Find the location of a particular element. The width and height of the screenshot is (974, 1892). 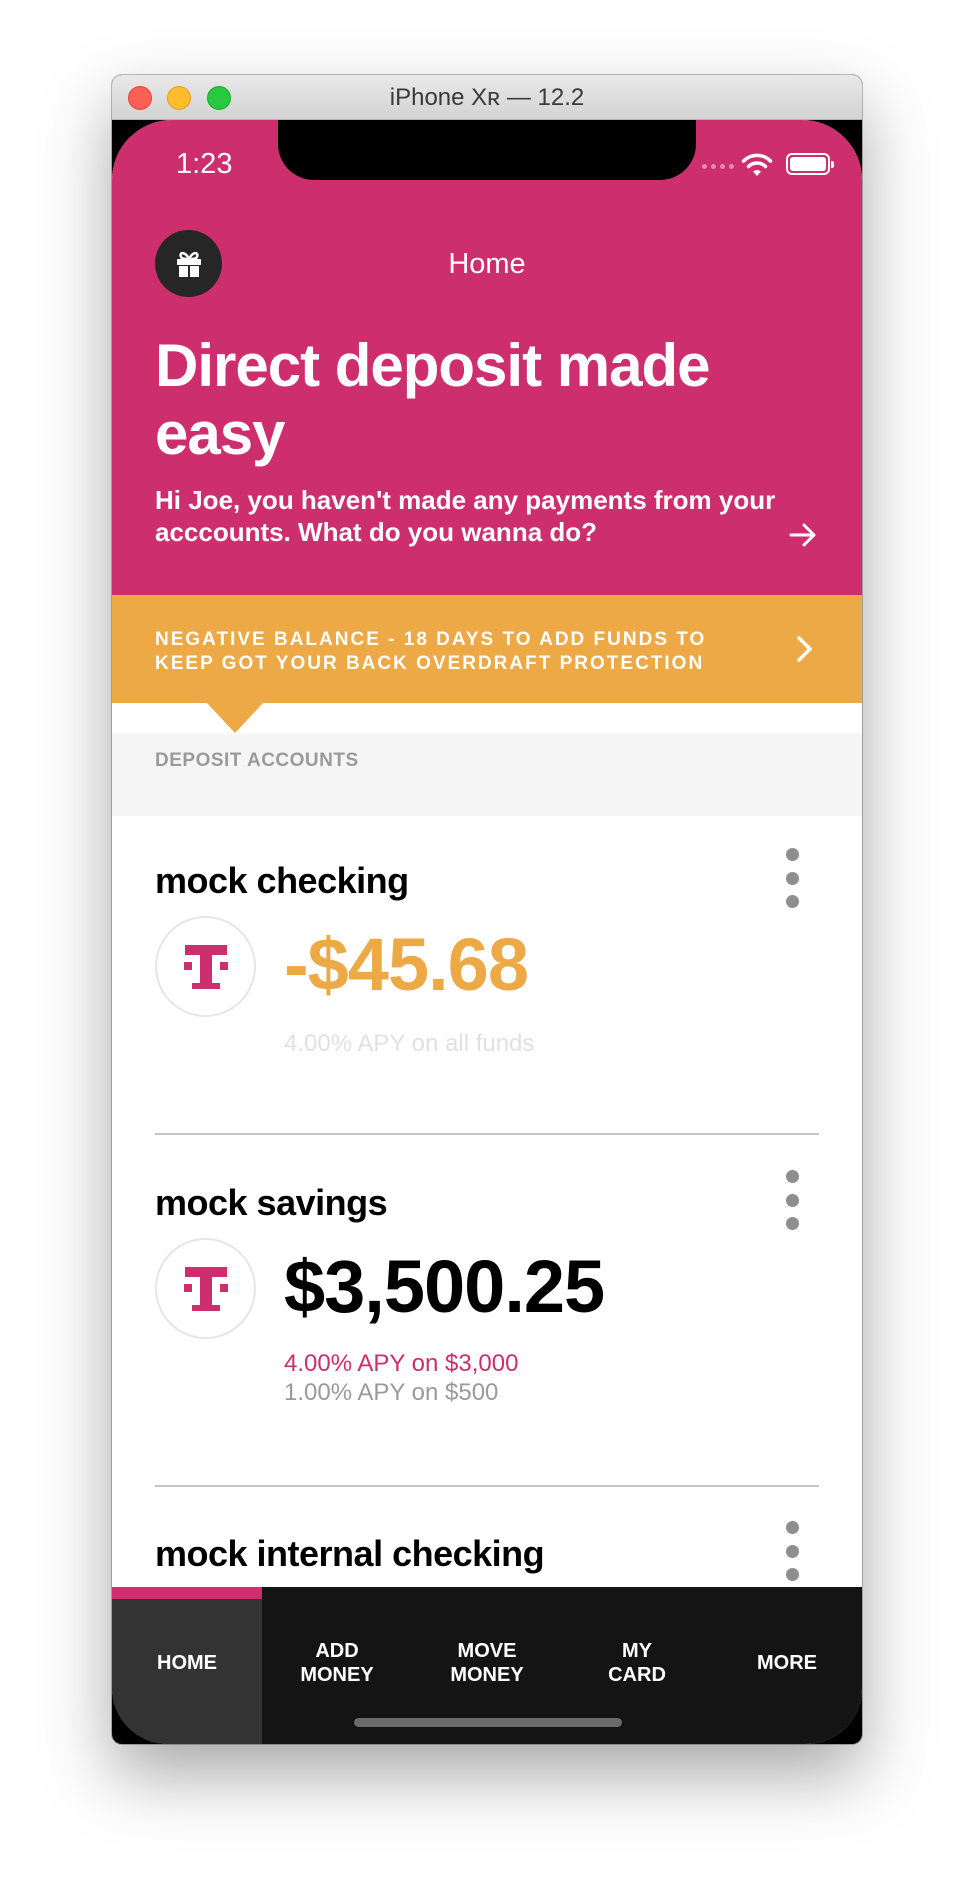

account-name: mock savings is located at coordinates (271, 1202).